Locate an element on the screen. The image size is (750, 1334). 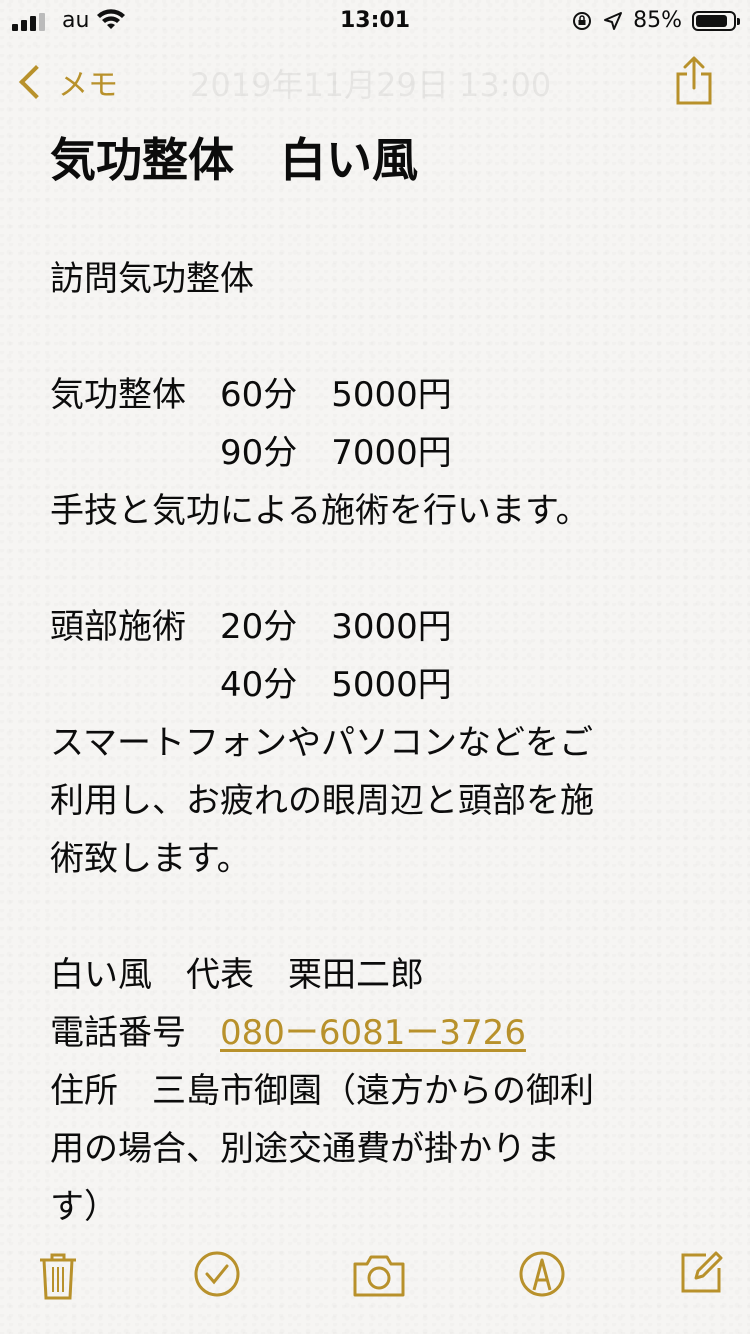
note-line: 気功整体 60分 5000円 is located at coordinates (251, 395).